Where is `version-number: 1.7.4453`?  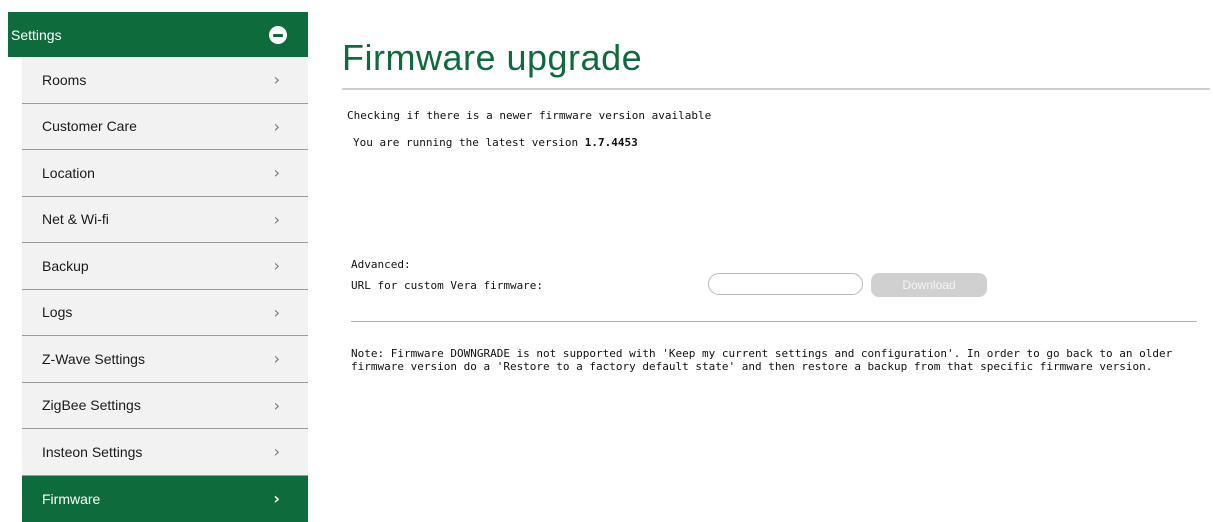
version-number: 1.7.4453 is located at coordinates (611, 142).